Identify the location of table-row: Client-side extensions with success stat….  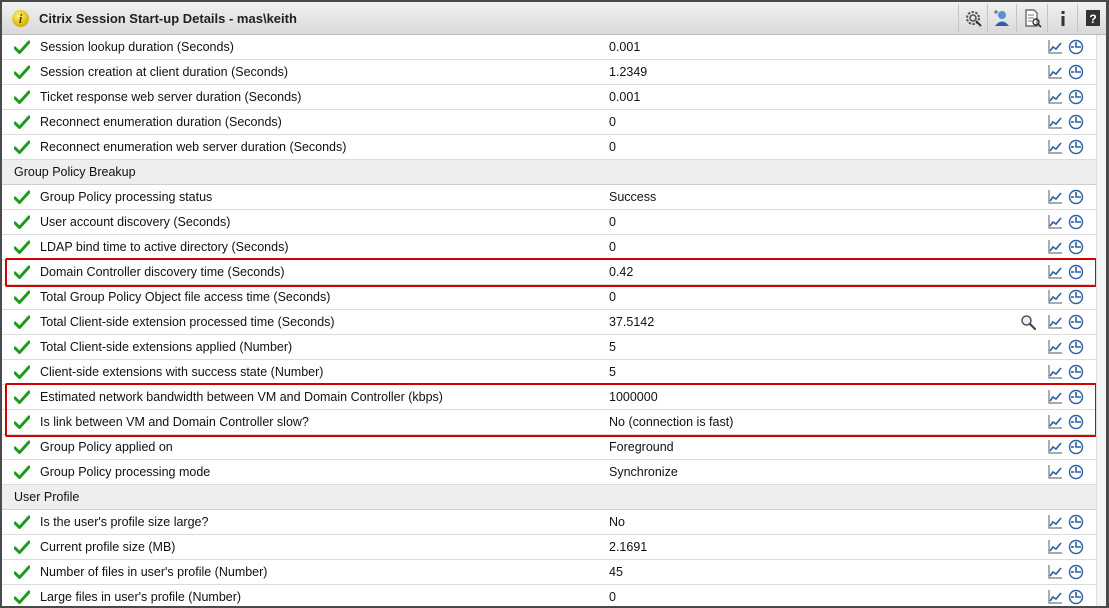
(549, 372).